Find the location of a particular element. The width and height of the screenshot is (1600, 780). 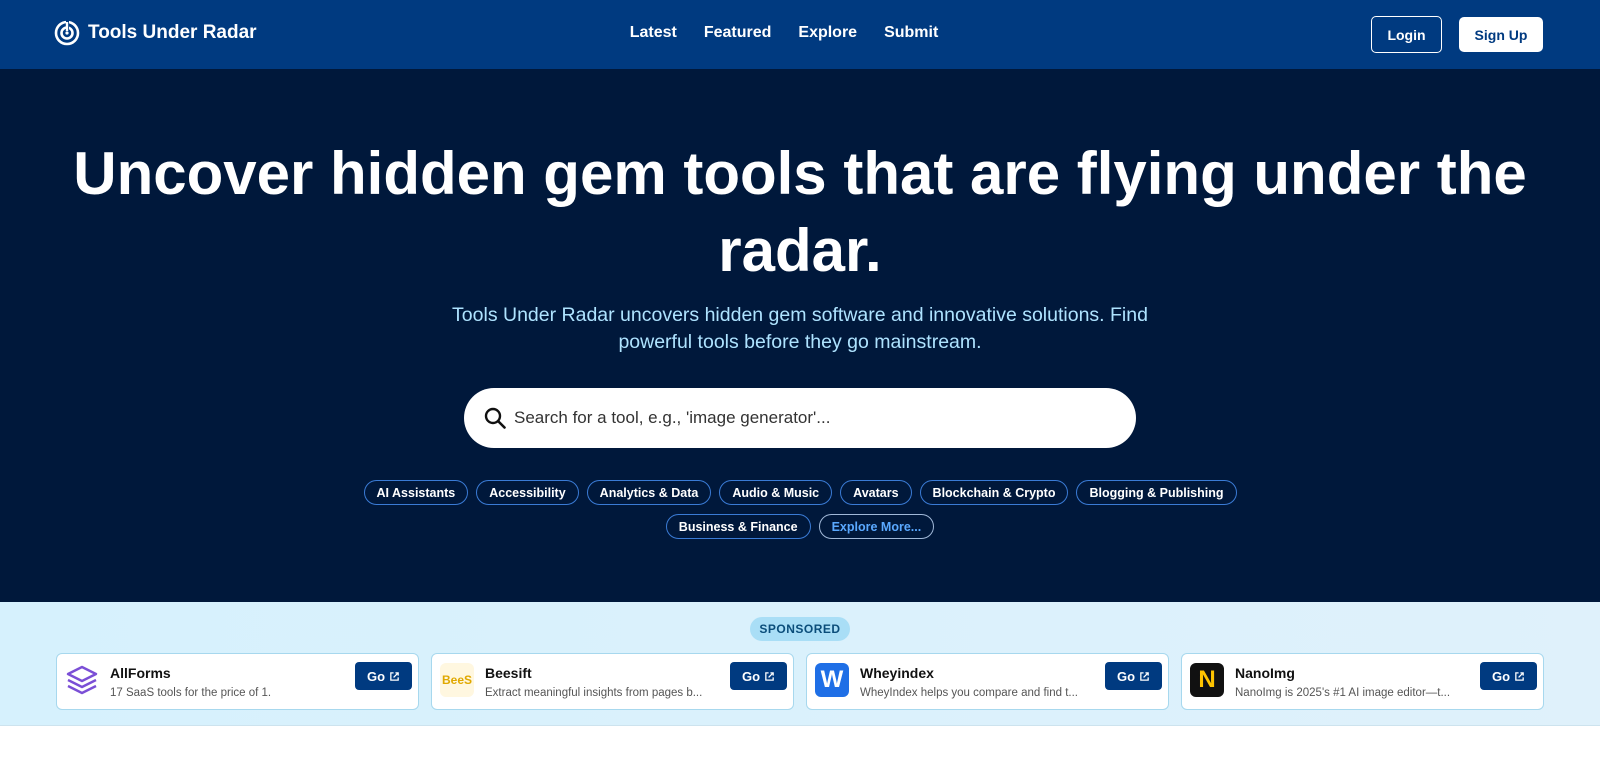

card-name: AllForms is located at coordinates (140, 673).